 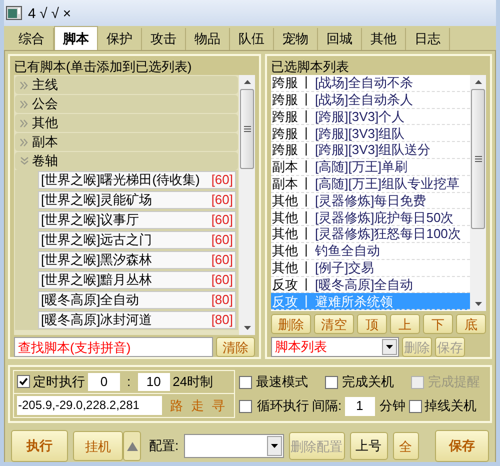 What do you see at coordinates (372, 324) in the screenshot?
I see `list-action-button: 顶` at bounding box center [372, 324].